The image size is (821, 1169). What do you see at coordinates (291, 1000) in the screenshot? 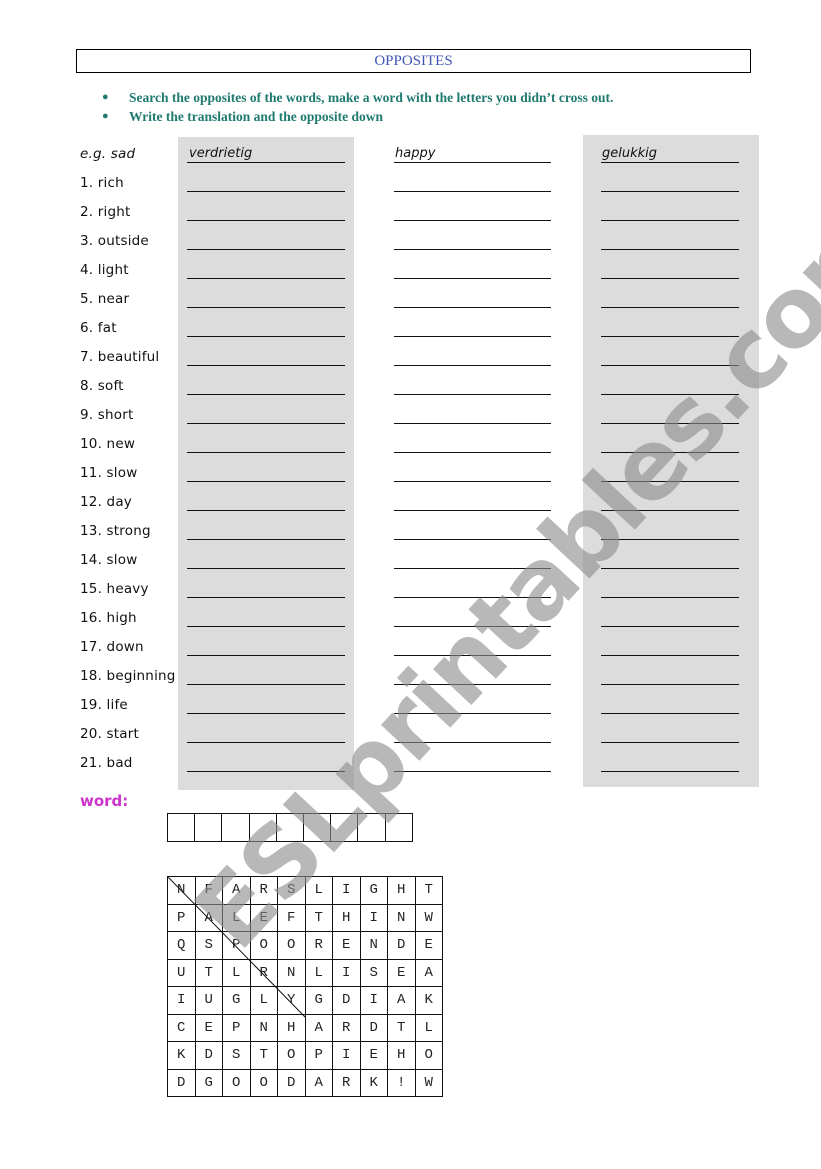
I see `grid-cell: Y` at bounding box center [291, 1000].